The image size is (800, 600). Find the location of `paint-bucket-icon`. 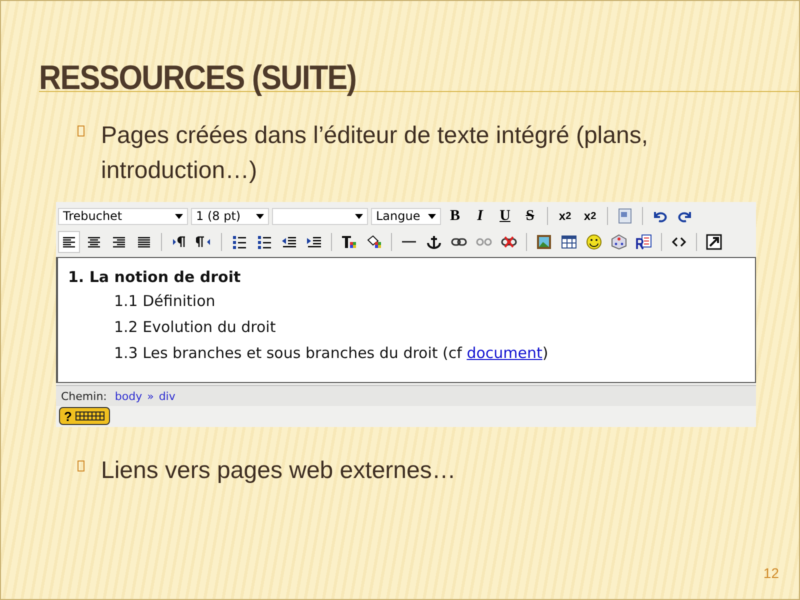

paint-bucket-icon is located at coordinates (374, 242).